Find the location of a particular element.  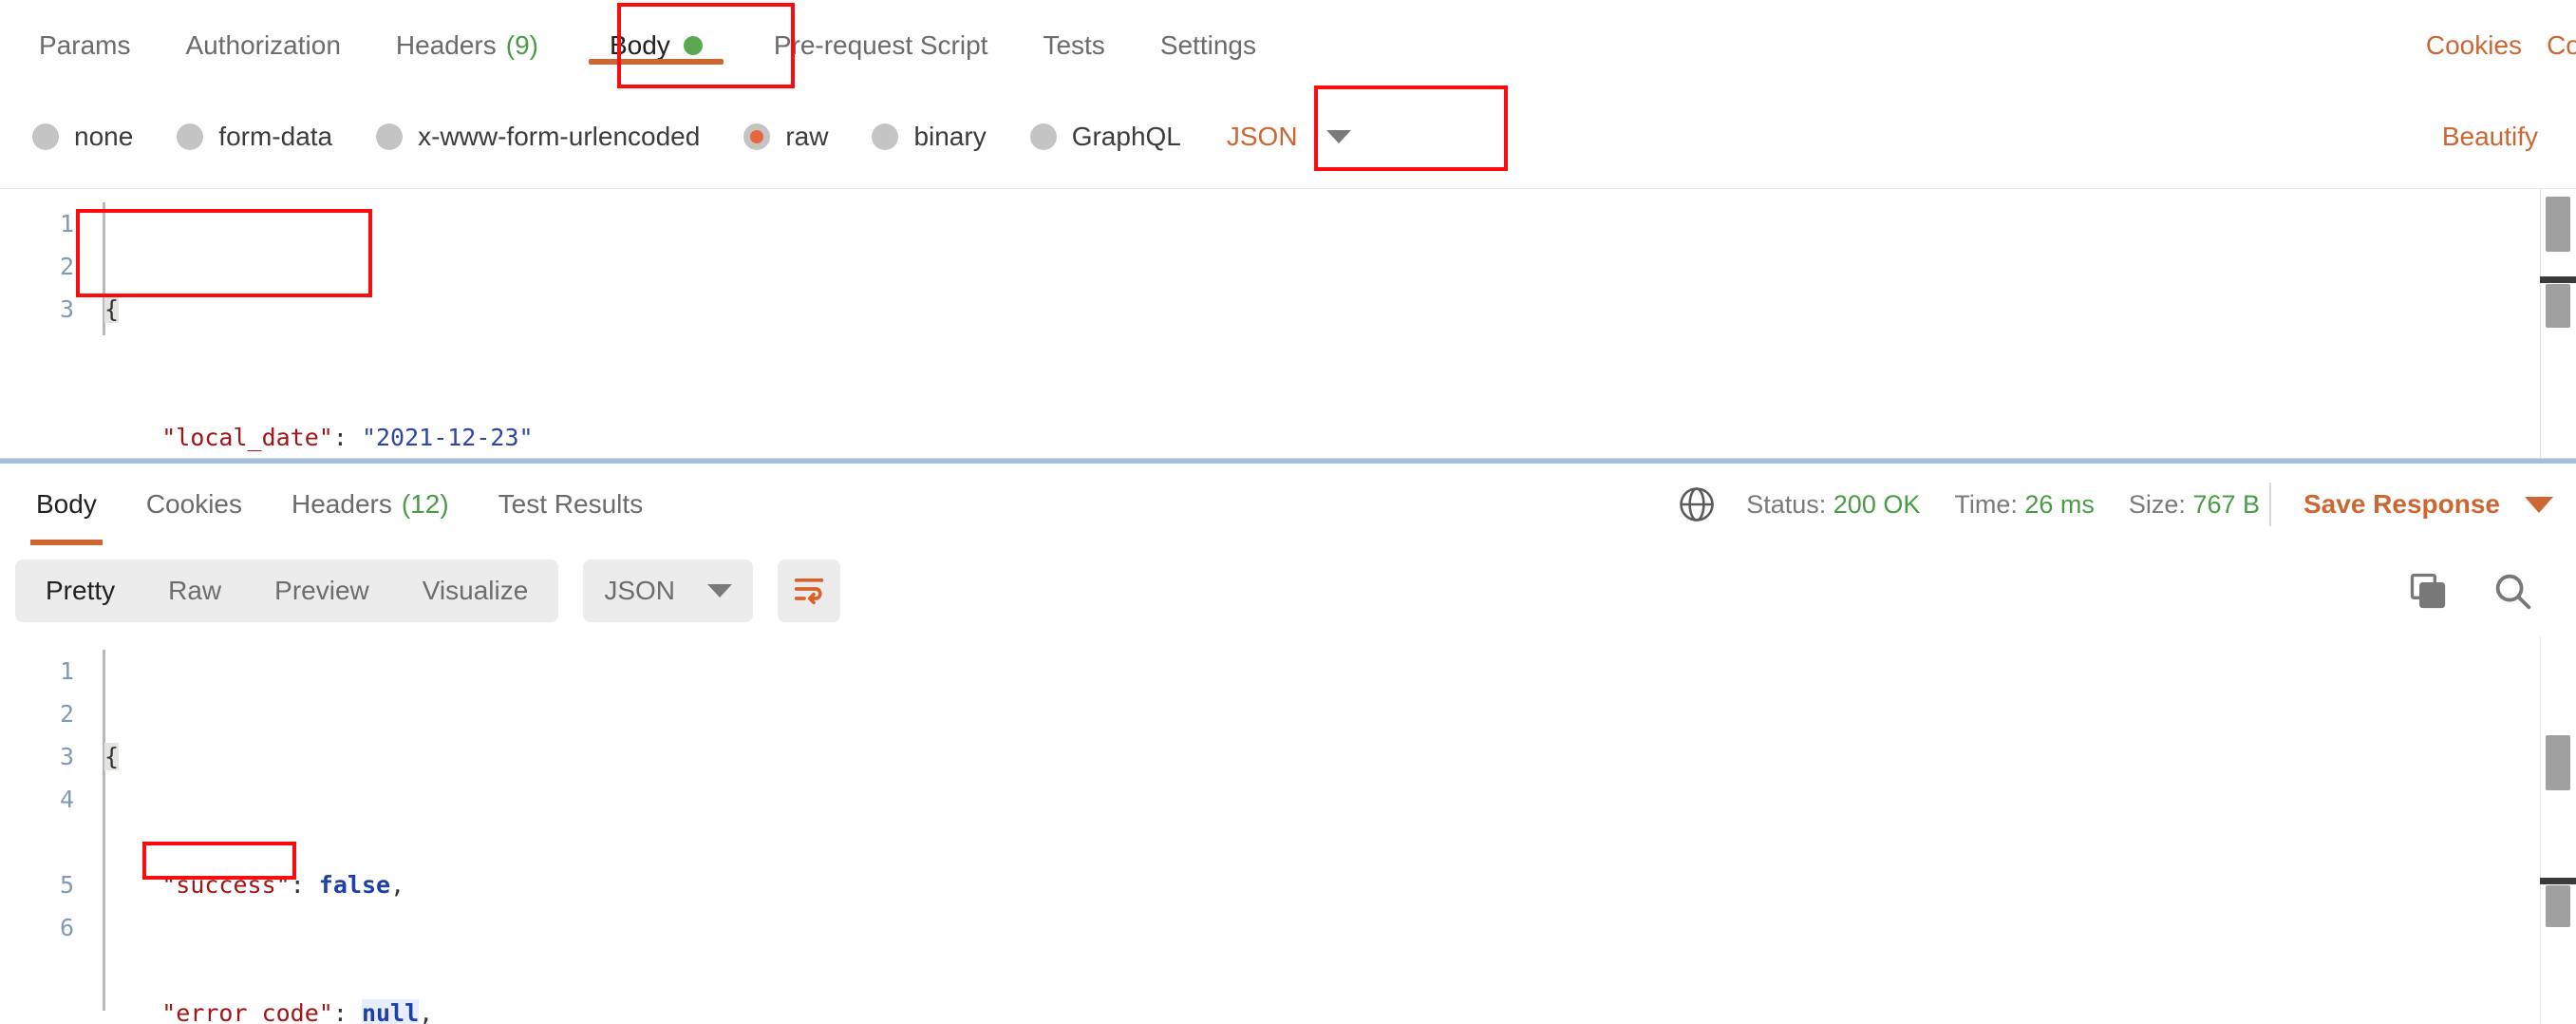

comma: , is located at coordinates (397, 885).